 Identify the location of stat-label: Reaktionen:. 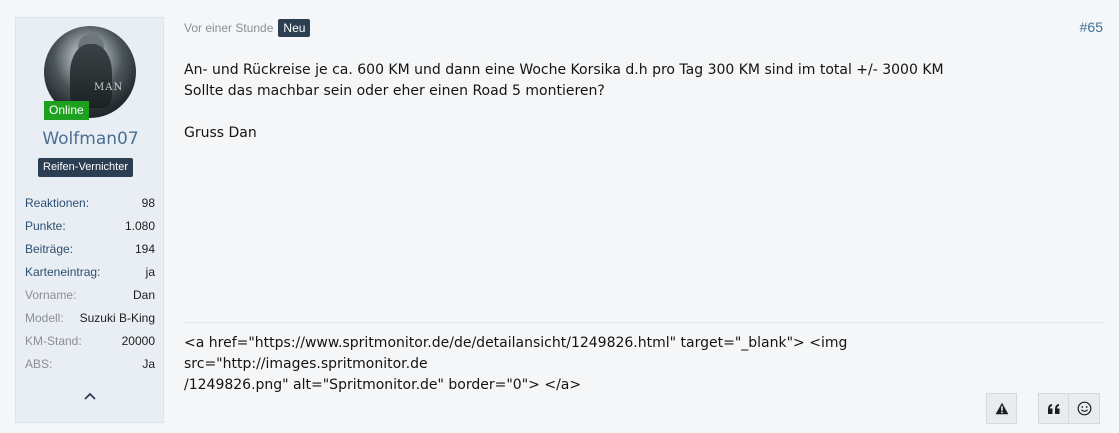
(57, 207).